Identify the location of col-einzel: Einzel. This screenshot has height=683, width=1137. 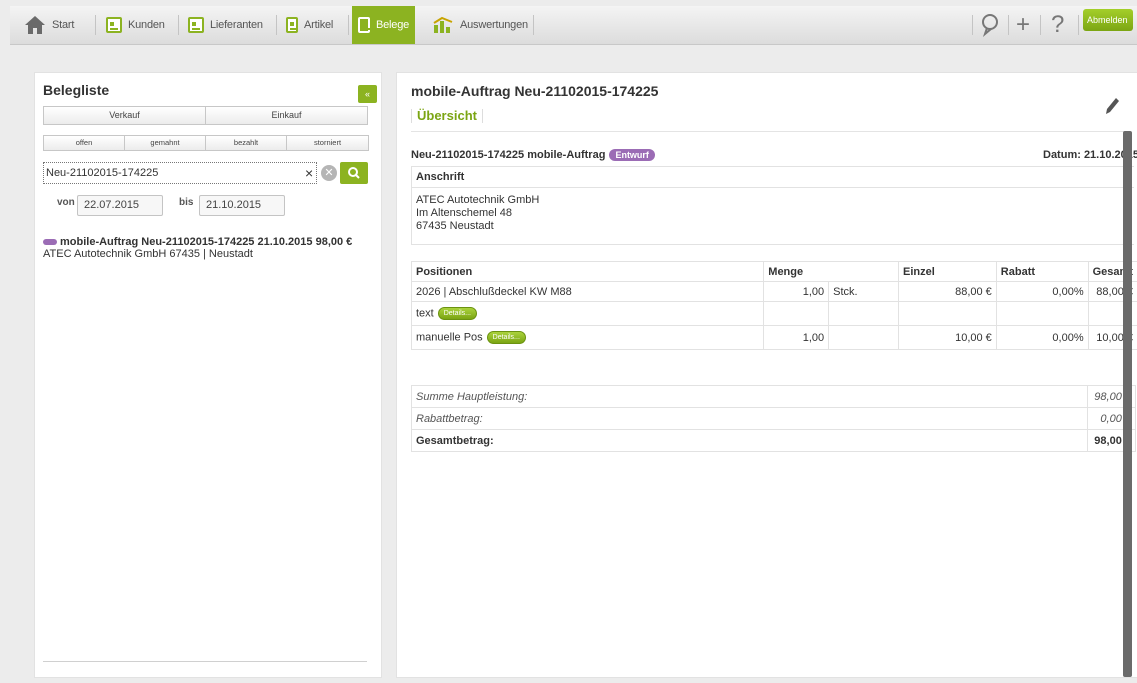
(947, 271).